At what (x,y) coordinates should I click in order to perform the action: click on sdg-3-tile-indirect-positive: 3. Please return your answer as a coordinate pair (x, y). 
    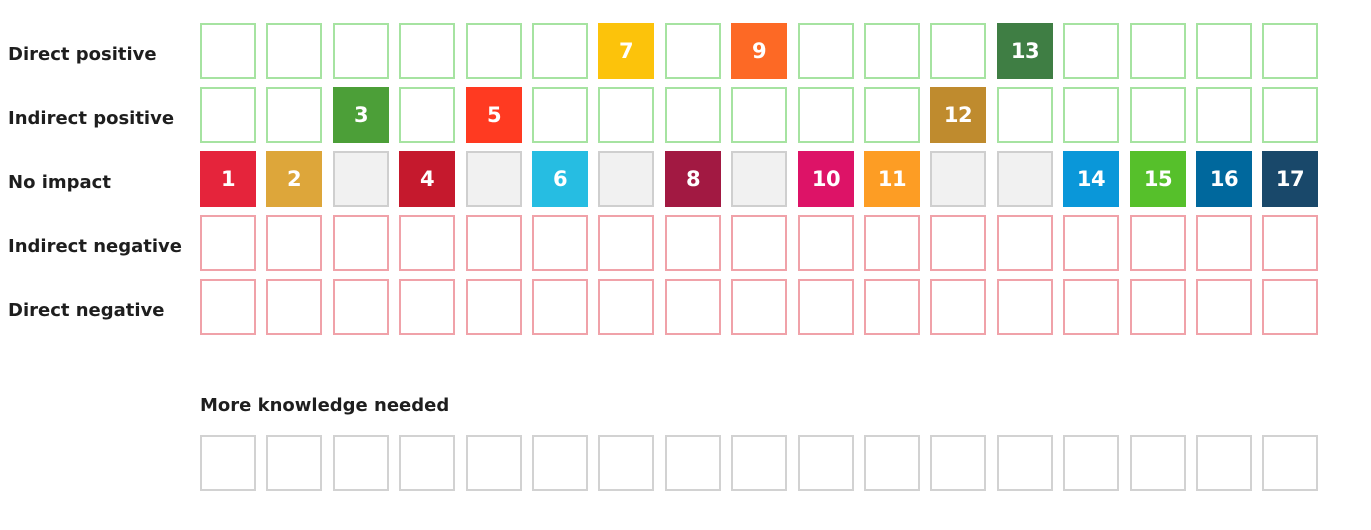
    Looking at the image, I should click on (361, 115).